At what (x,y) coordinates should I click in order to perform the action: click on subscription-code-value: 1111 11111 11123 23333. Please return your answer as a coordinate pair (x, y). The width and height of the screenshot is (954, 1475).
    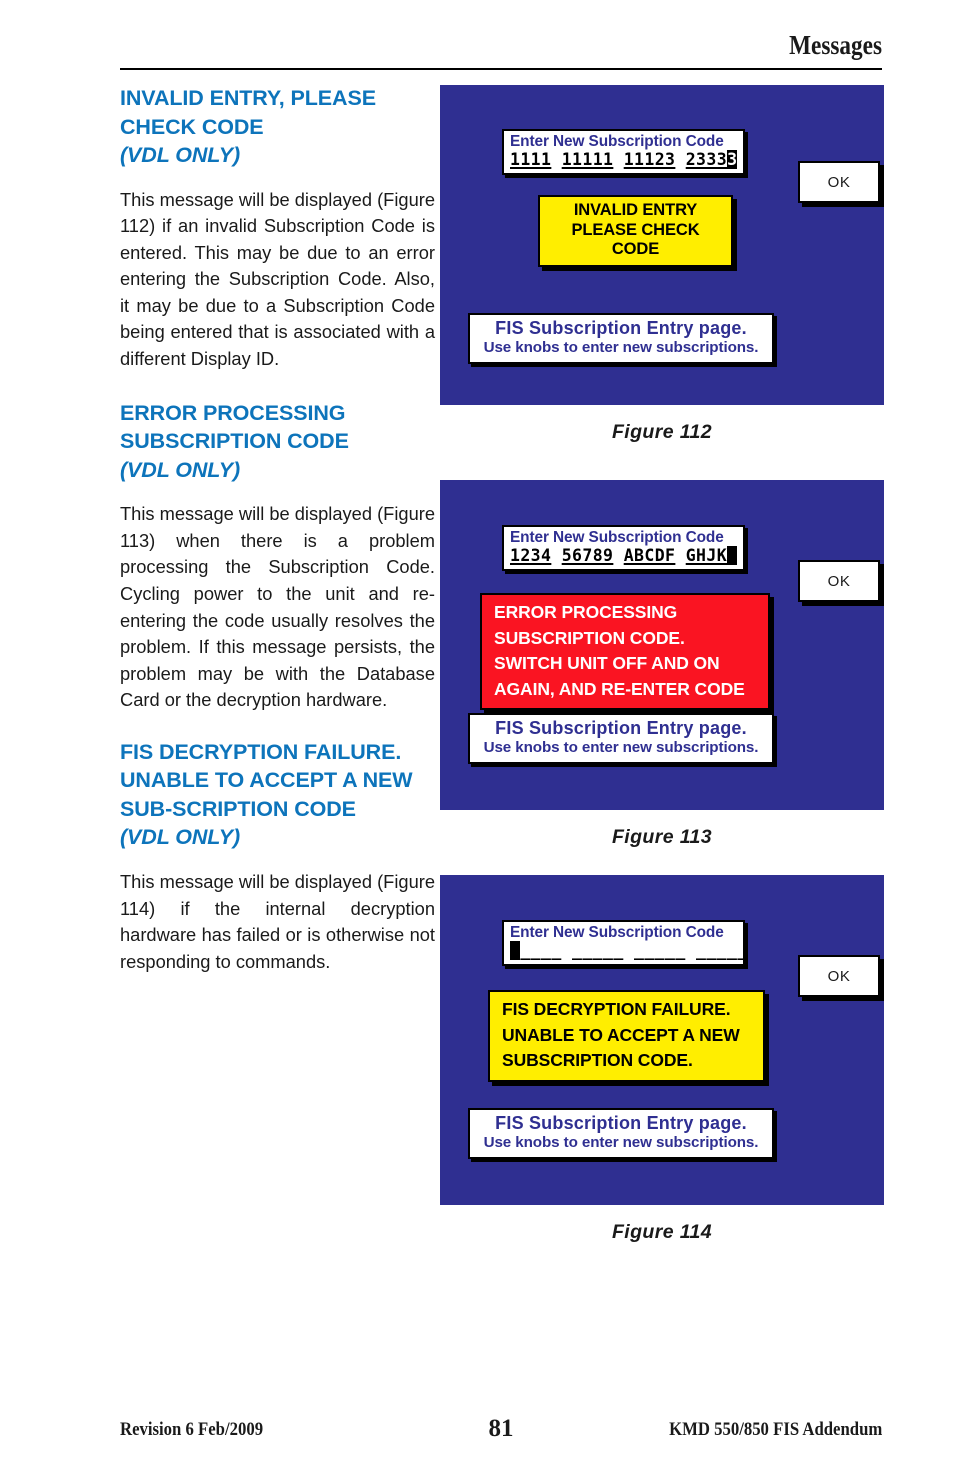
    Looking at the image, I should click on (624, 159).